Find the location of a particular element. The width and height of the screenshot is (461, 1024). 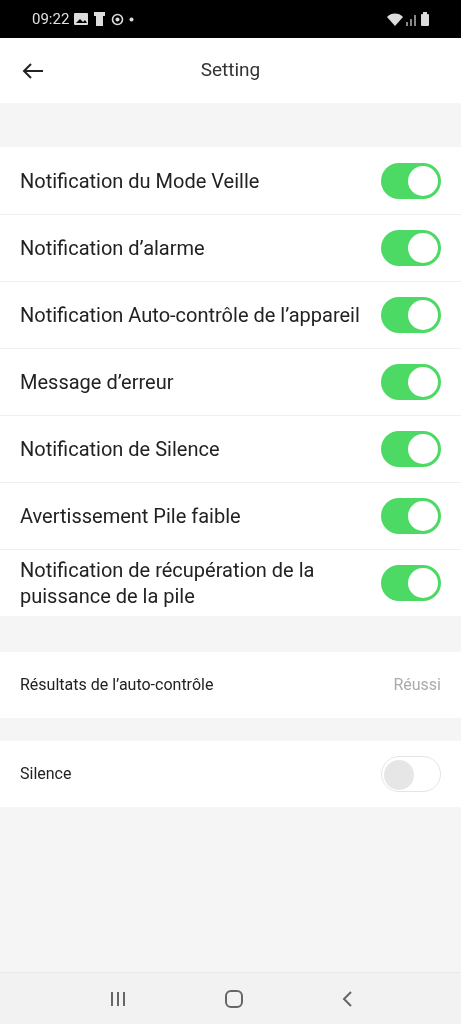

setting-label: Silence is located at coordinates (46, 774).